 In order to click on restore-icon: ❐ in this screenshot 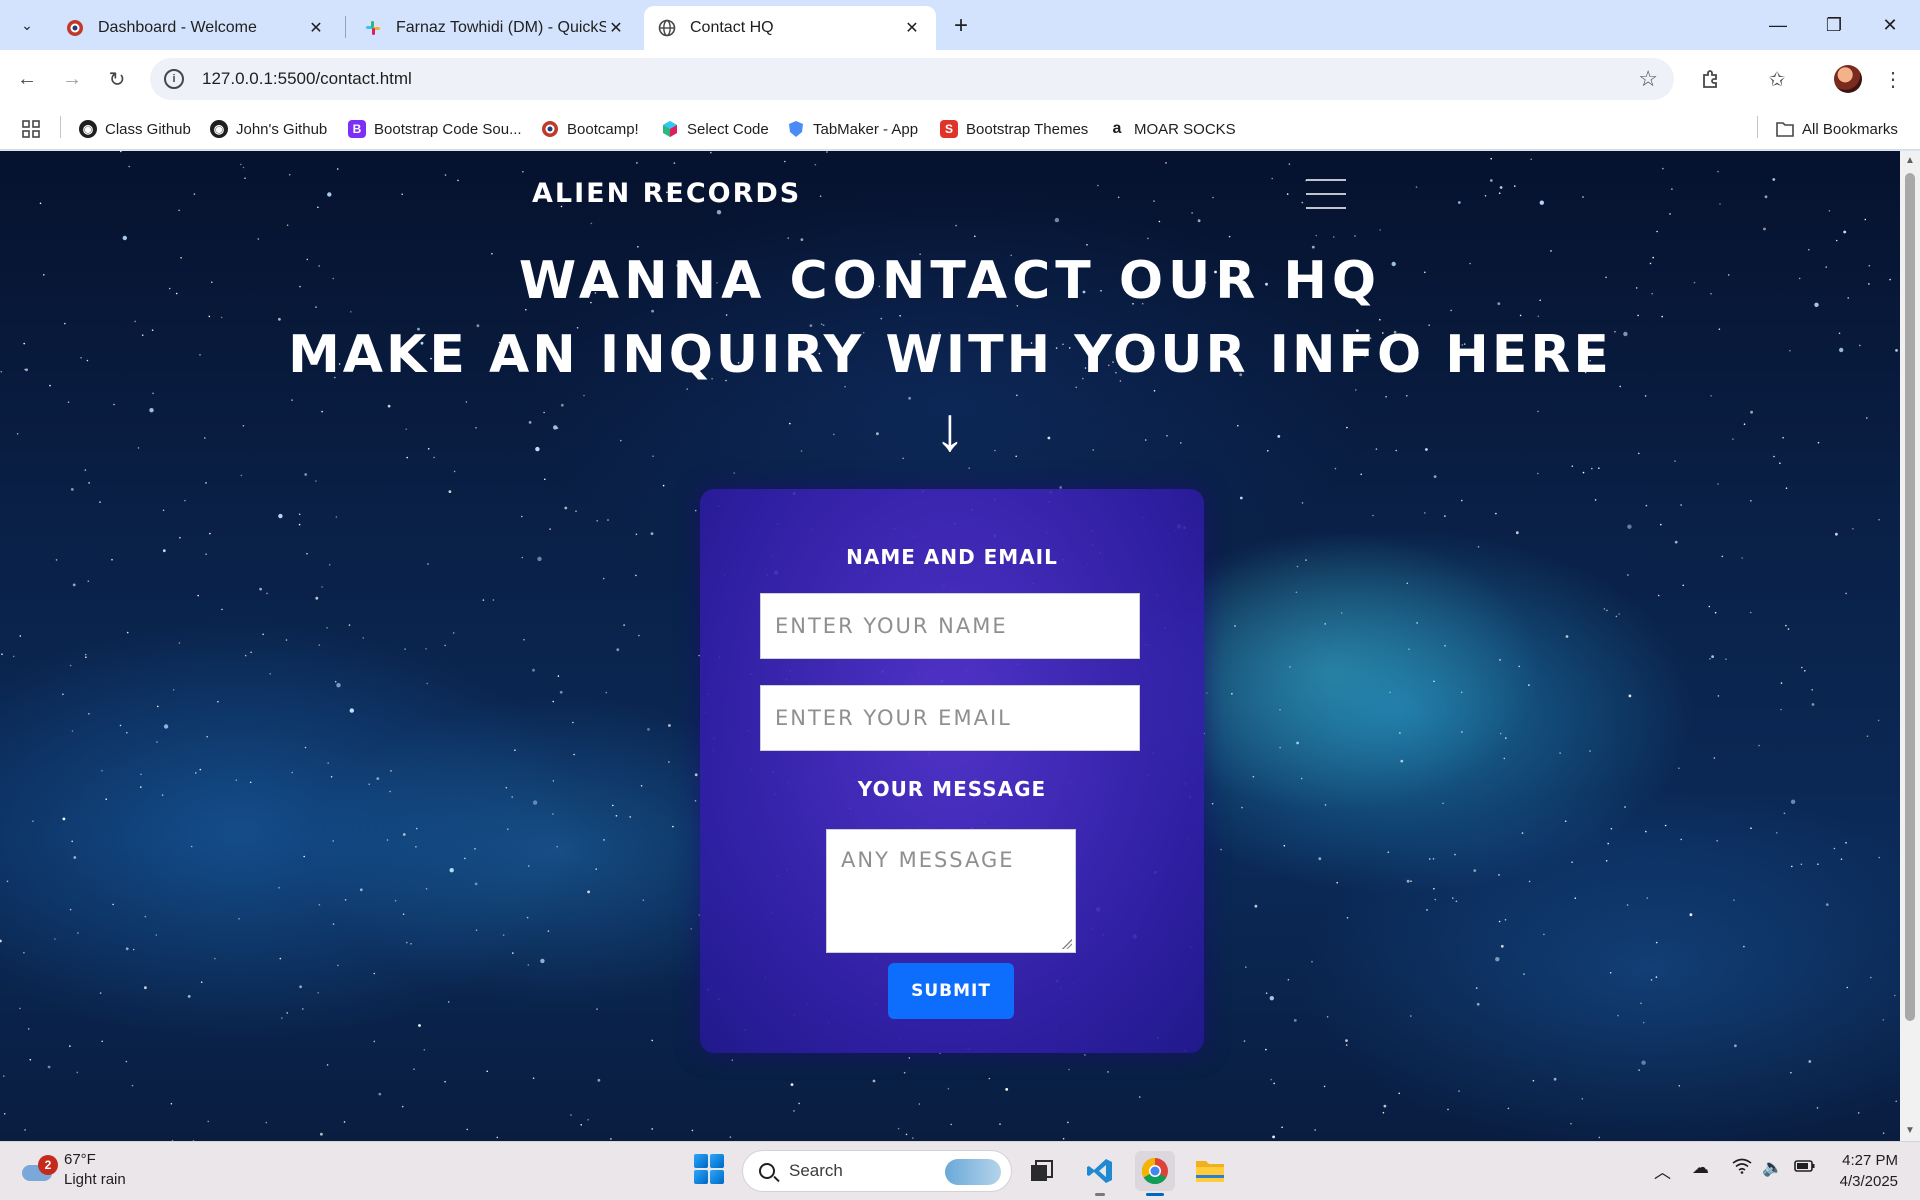, I will do `click(1834, 25)`.